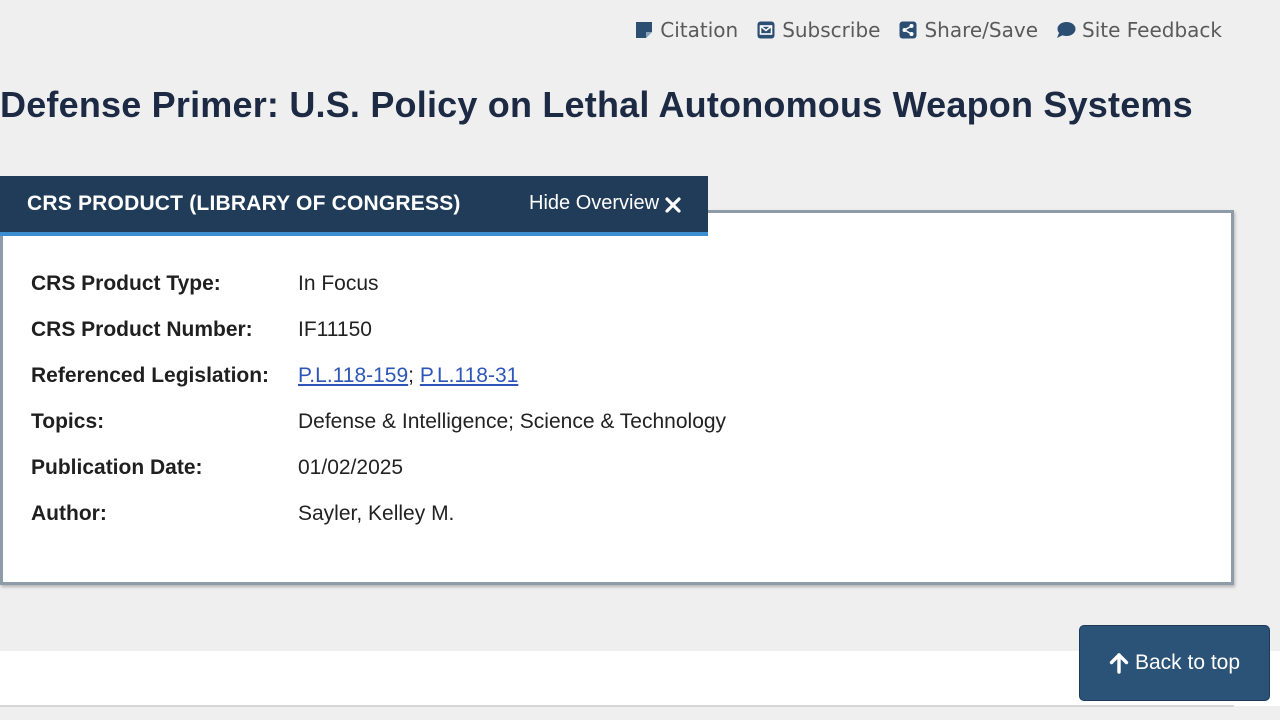 This screenshot has width=1280, height=720. I want to click on citation-link: Citation, so click(686, 30).